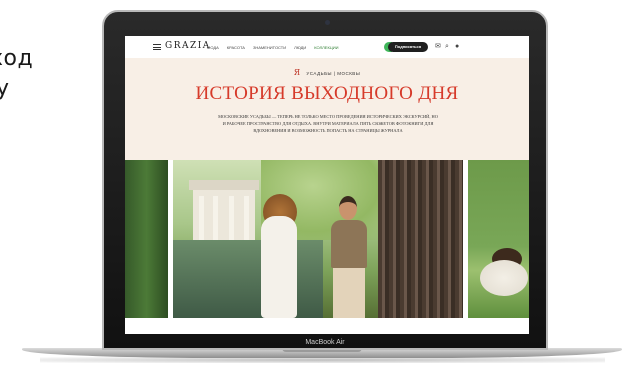 This screenshot has width=624, height=374. Describe the element at coordinates (408, 47) in the screenshot. I see `subscribe-button: Подписаться` at that location.